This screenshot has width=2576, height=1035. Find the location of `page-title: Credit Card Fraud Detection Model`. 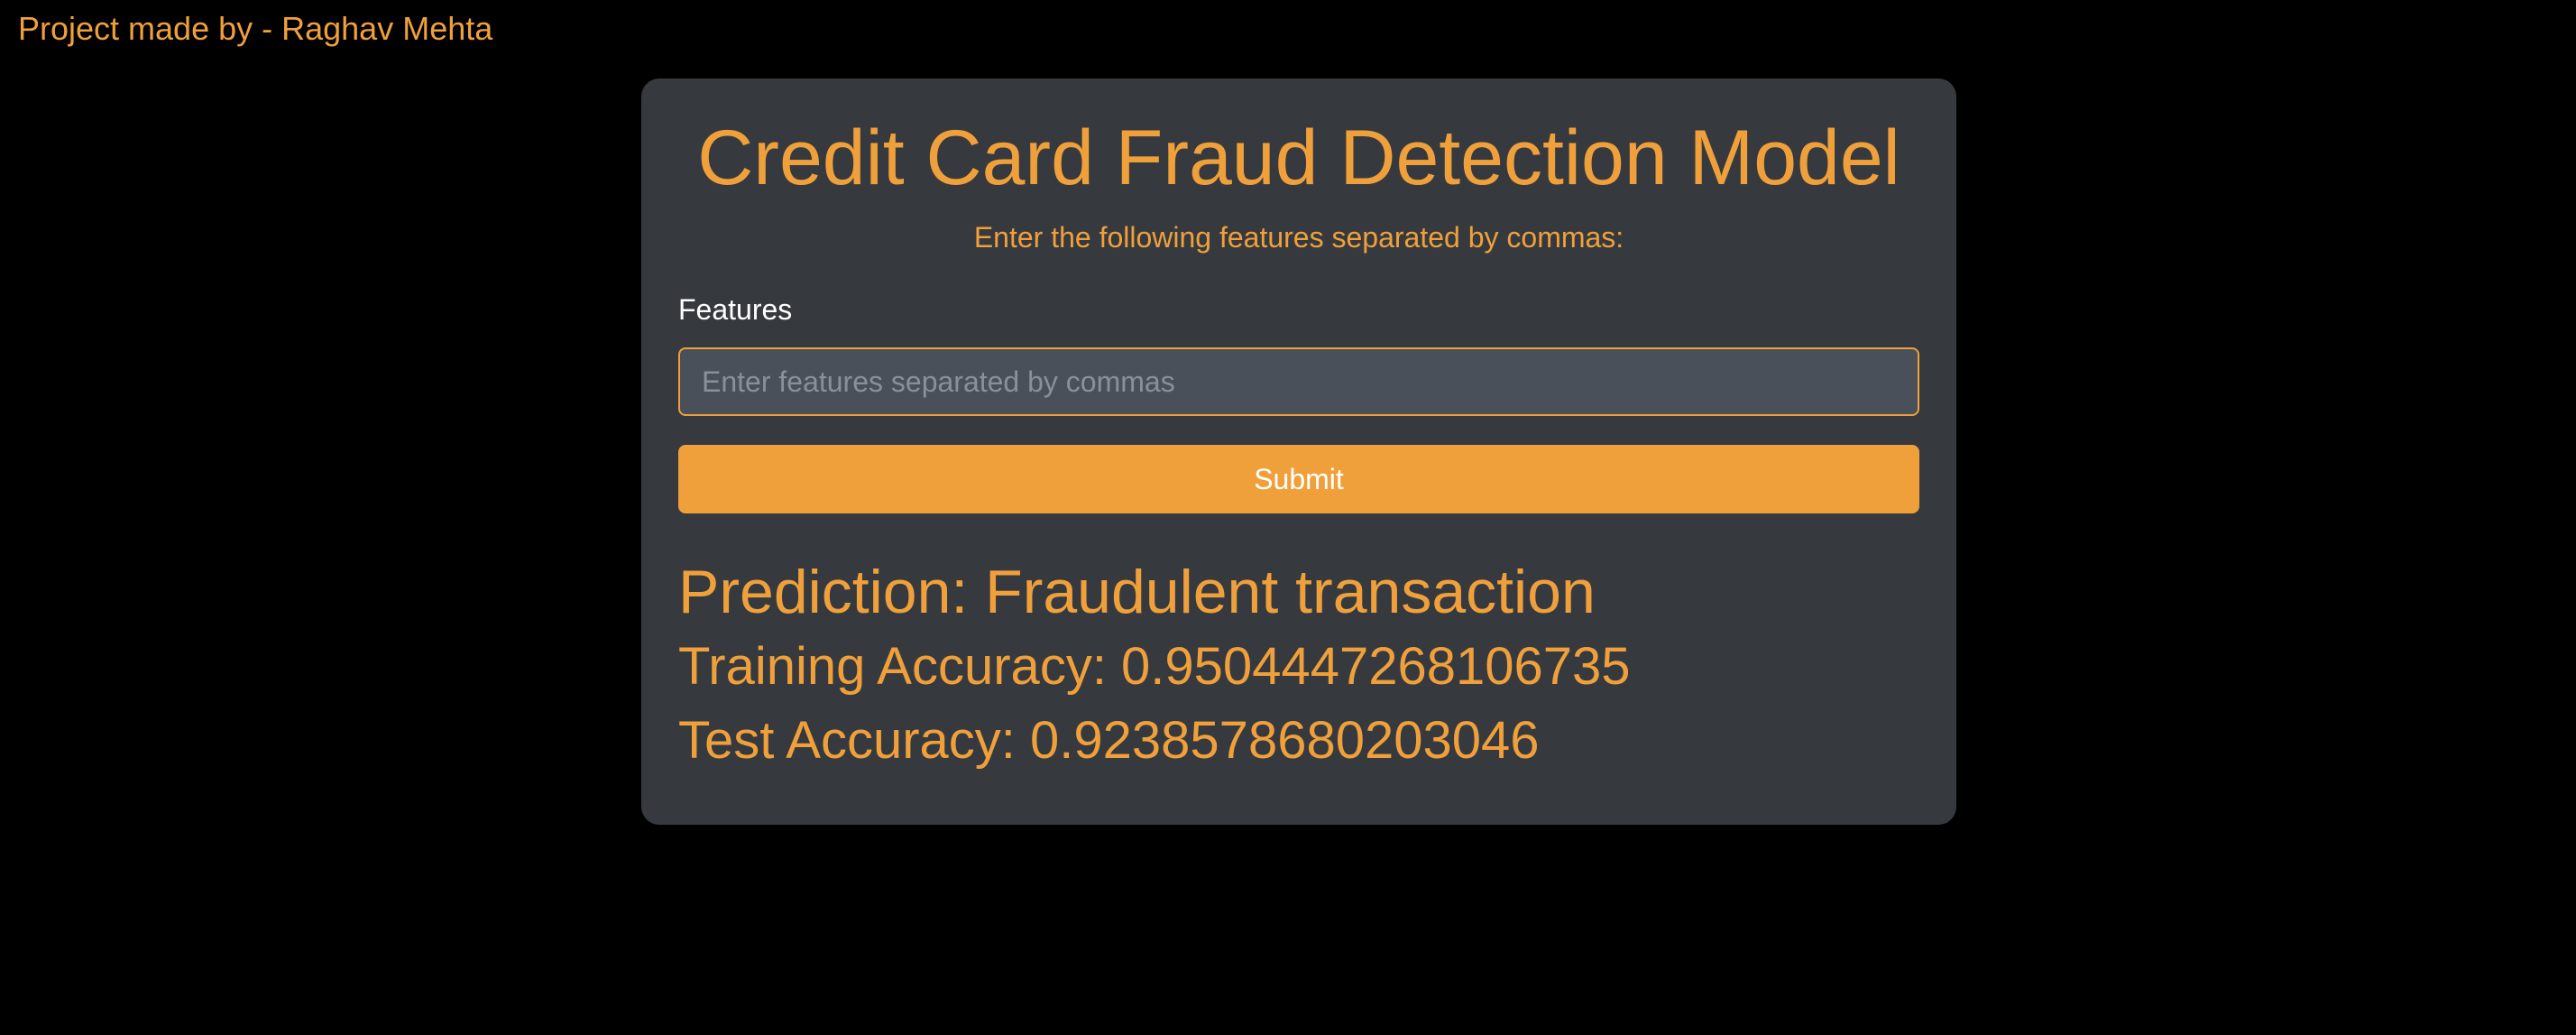

page-title: Credit Card Fraud Detection Model is located at coordinates (1299, 158).